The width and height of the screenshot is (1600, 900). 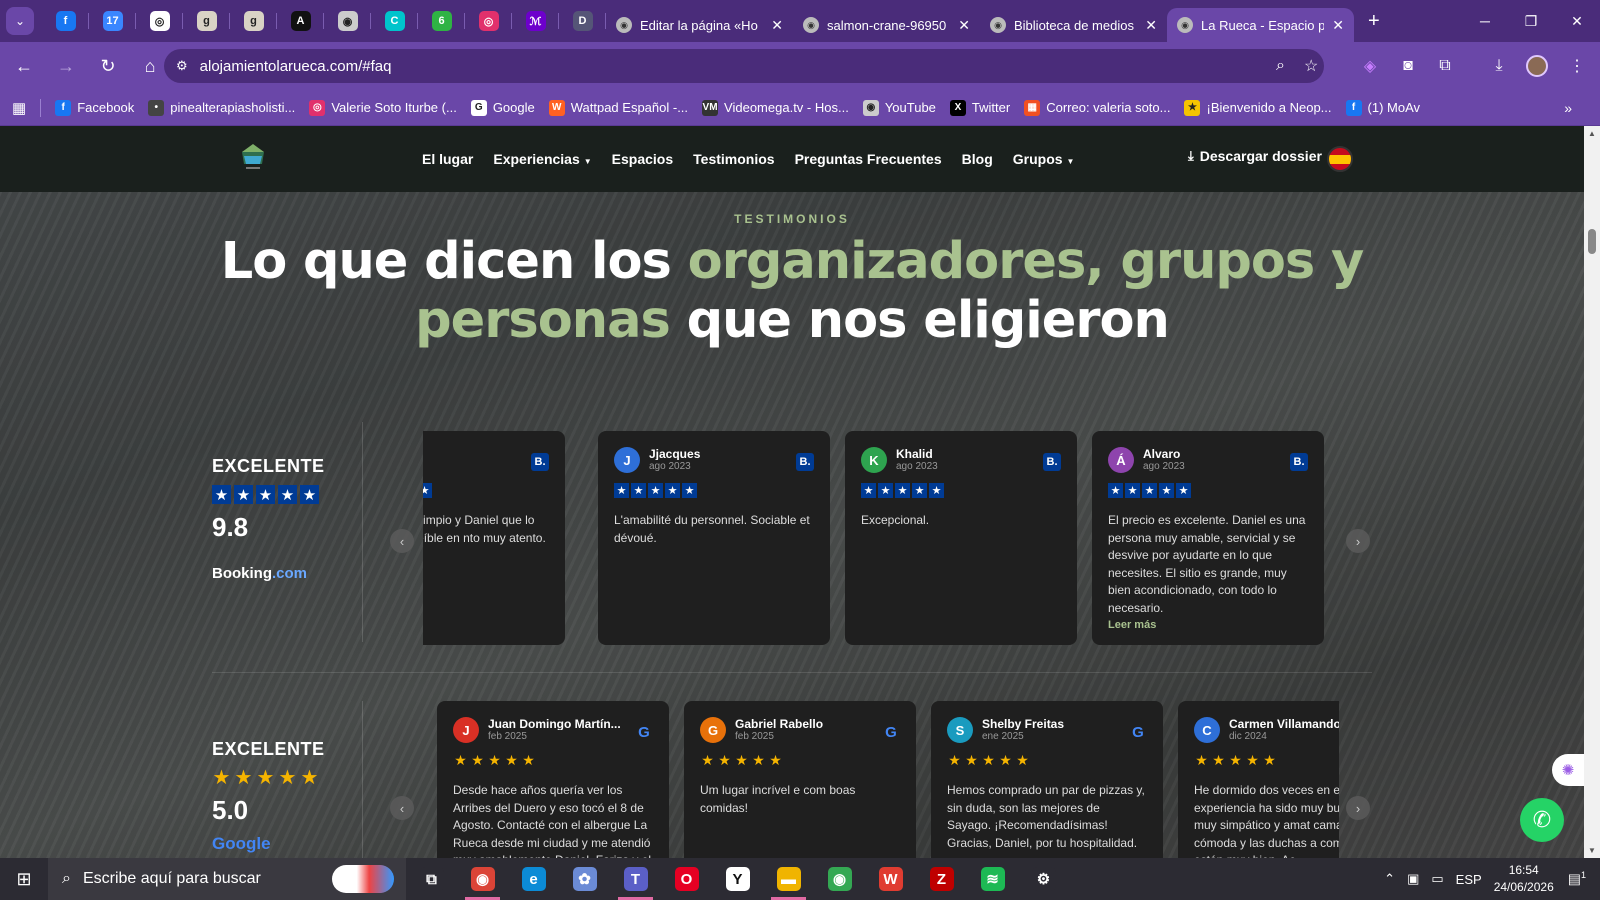 I want to click on close-window-button: ✕, so click(x=1577, y=21).